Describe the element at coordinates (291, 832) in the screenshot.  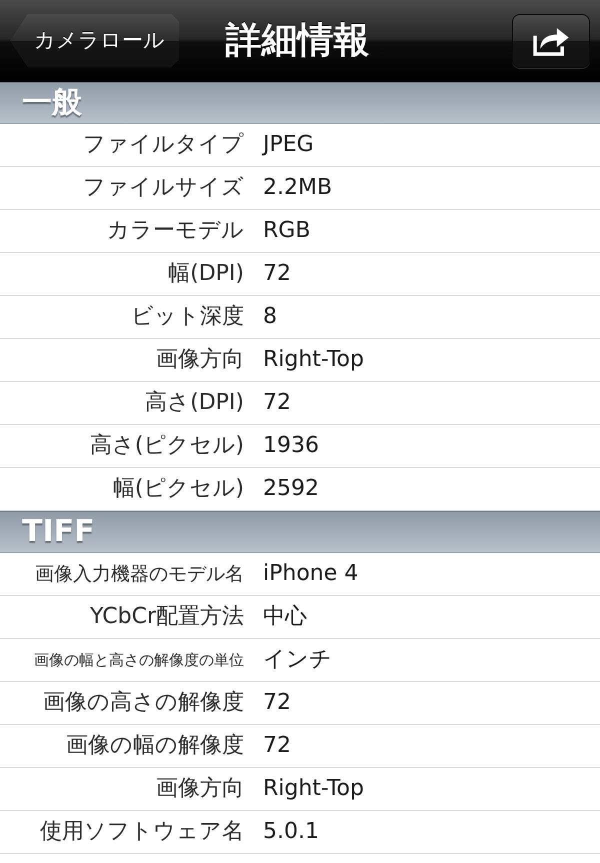
I see `row-value: 5.0.1` at that location.